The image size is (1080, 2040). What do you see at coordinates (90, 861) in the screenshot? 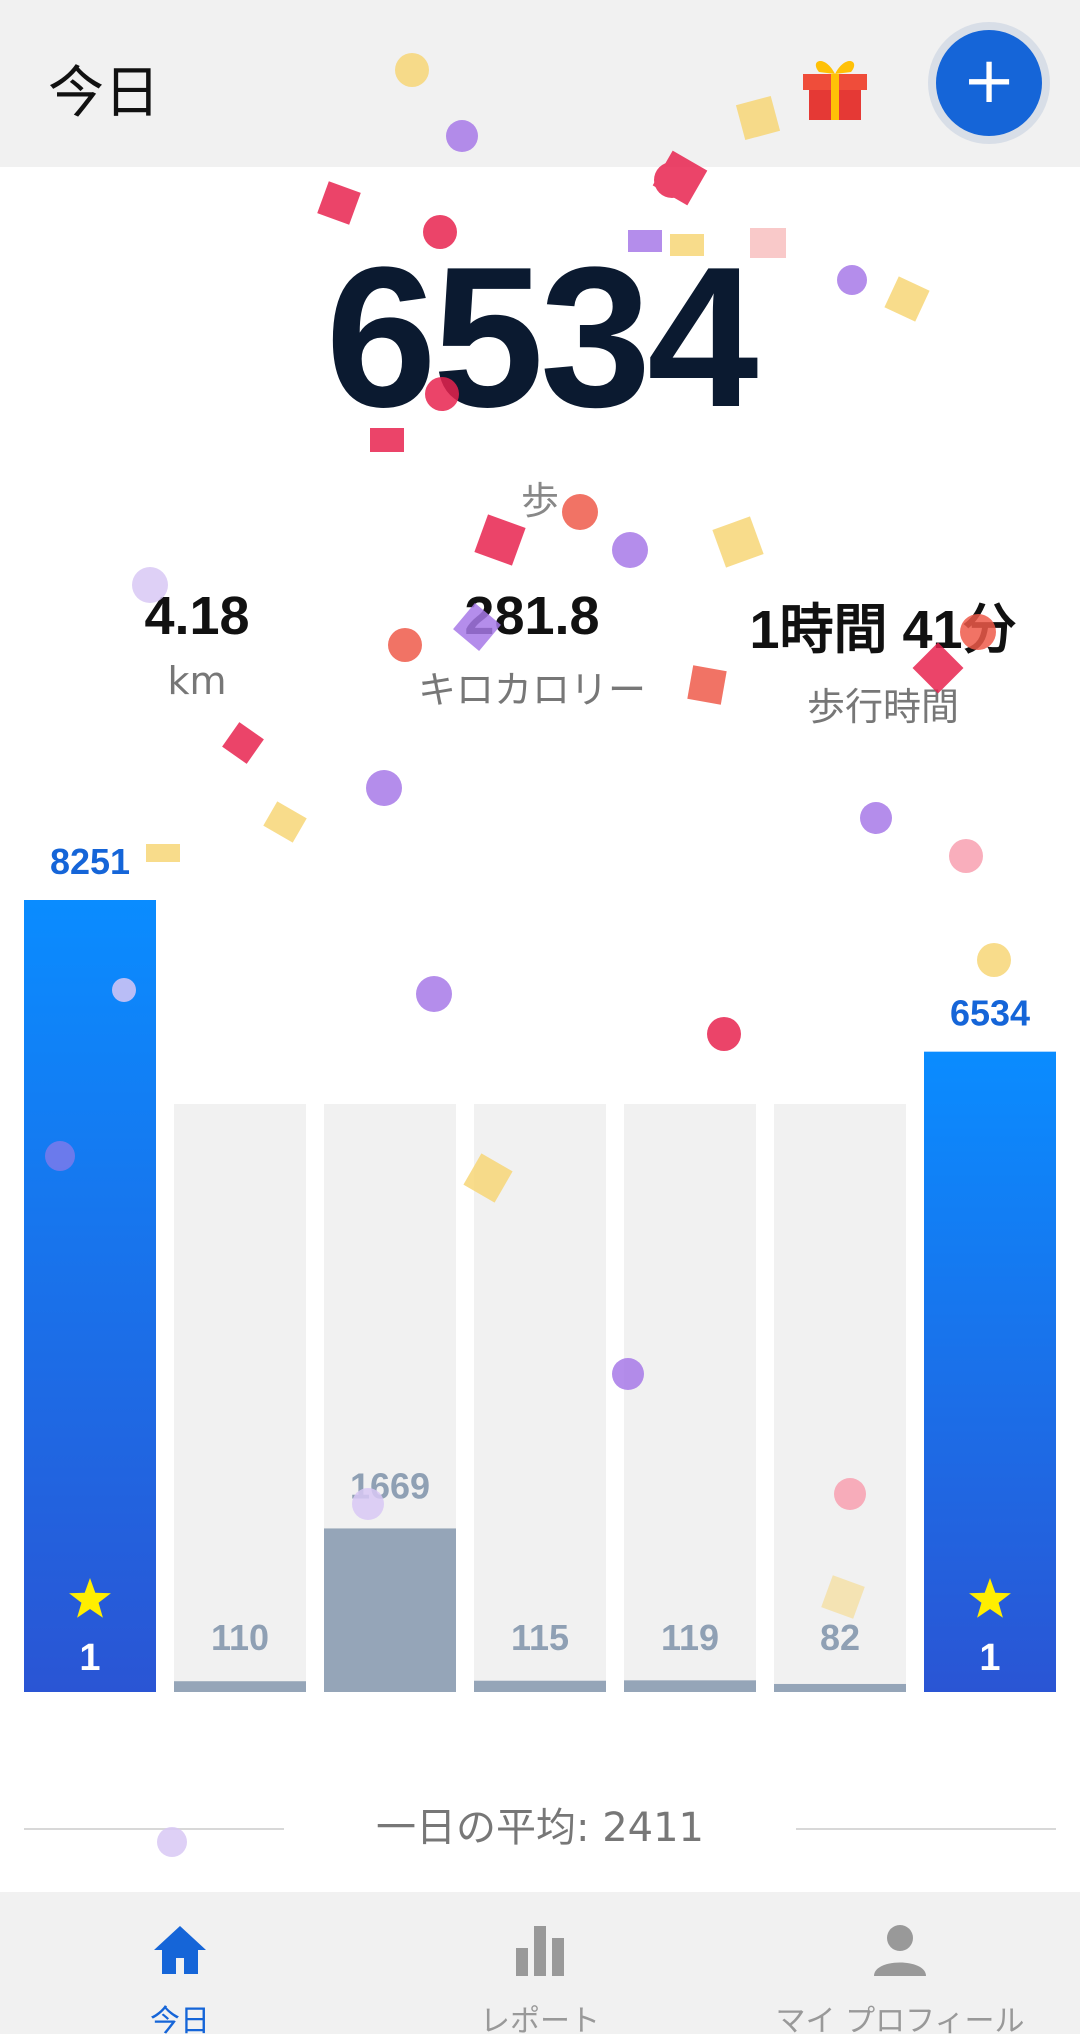
I see `bar-value-label: 8251` at bounding box center [90, 861].